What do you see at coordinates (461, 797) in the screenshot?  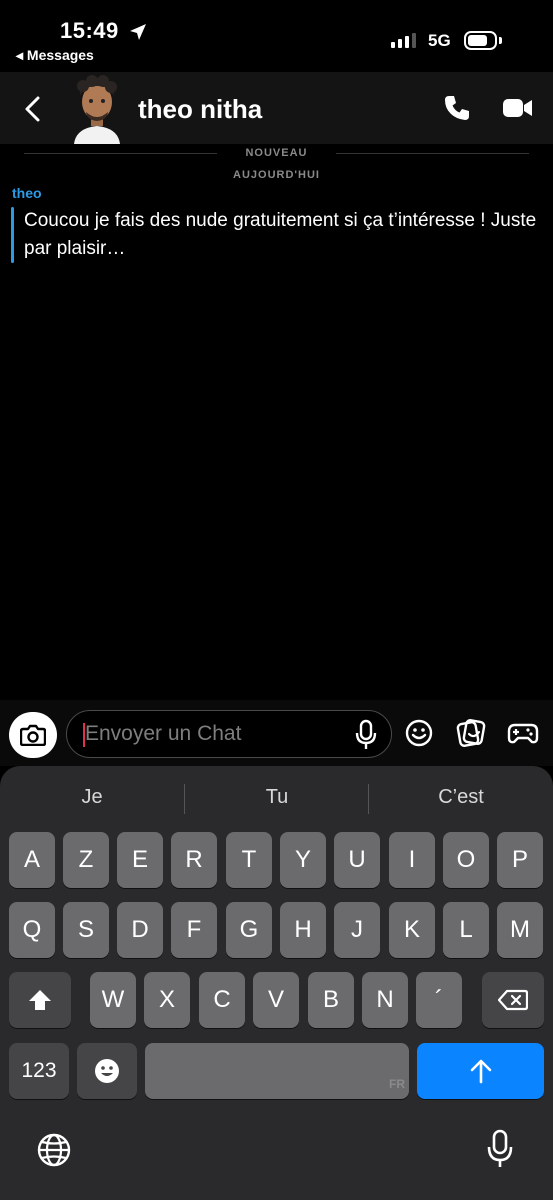 I see `suggestion-3: C’est` at bounding box center [461, 797].